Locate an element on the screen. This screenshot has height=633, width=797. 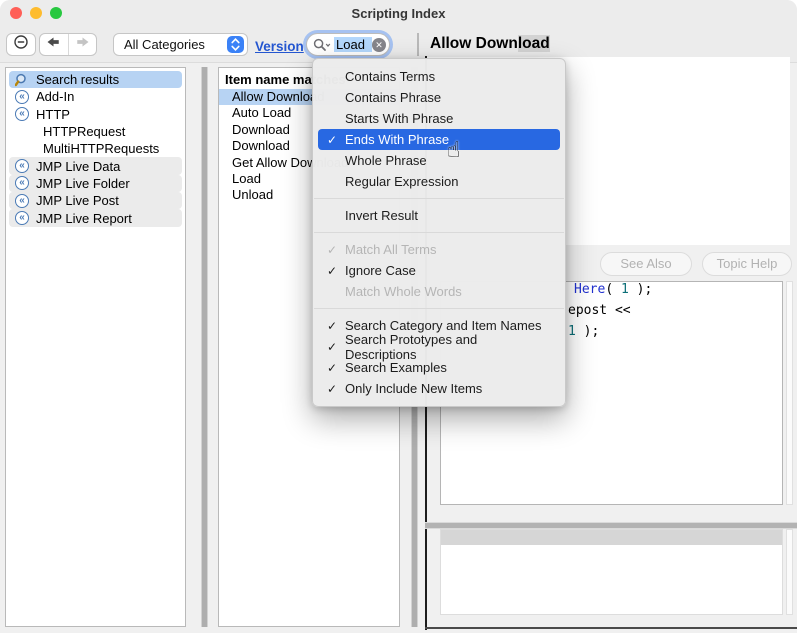
sidebar-item: « JMP Live Folder is located at coordinates (95, 183).